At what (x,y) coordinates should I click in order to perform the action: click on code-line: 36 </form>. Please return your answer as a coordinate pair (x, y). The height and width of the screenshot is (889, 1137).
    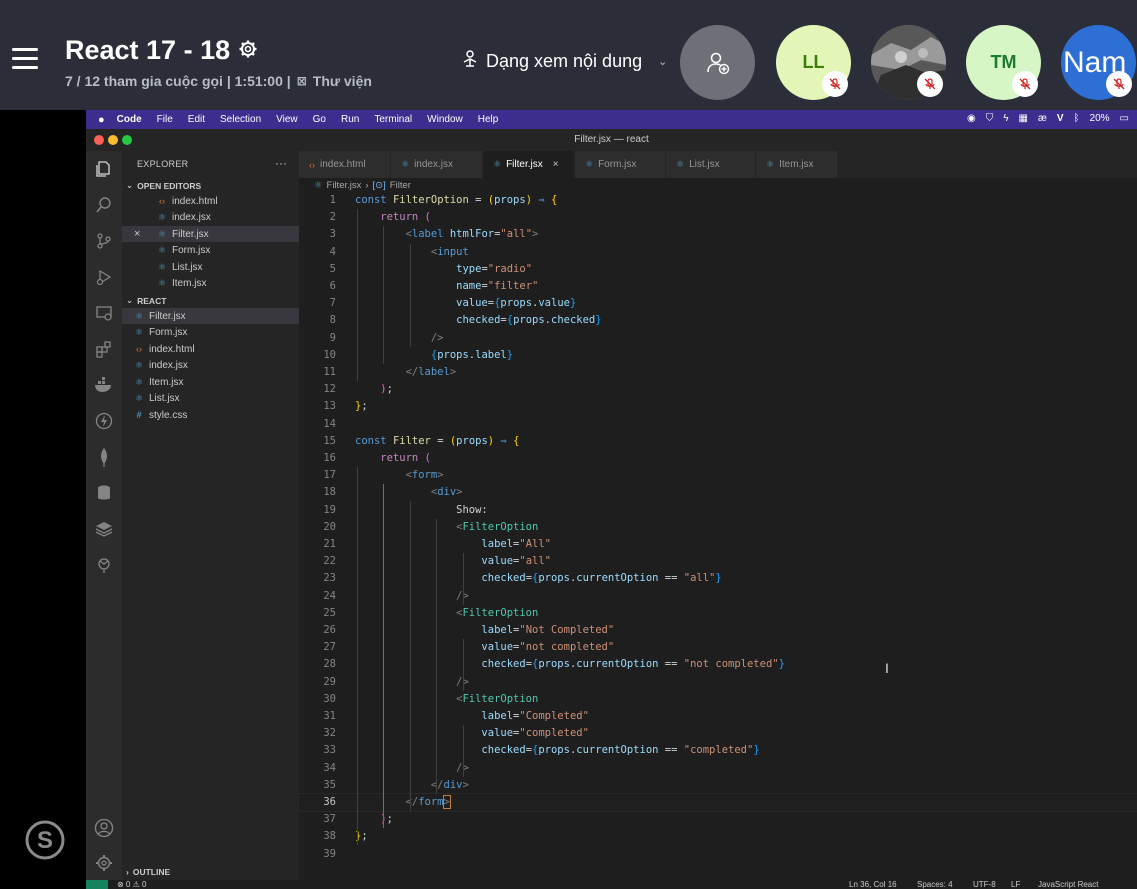
    Looking at the image, I should click on (717, 802).